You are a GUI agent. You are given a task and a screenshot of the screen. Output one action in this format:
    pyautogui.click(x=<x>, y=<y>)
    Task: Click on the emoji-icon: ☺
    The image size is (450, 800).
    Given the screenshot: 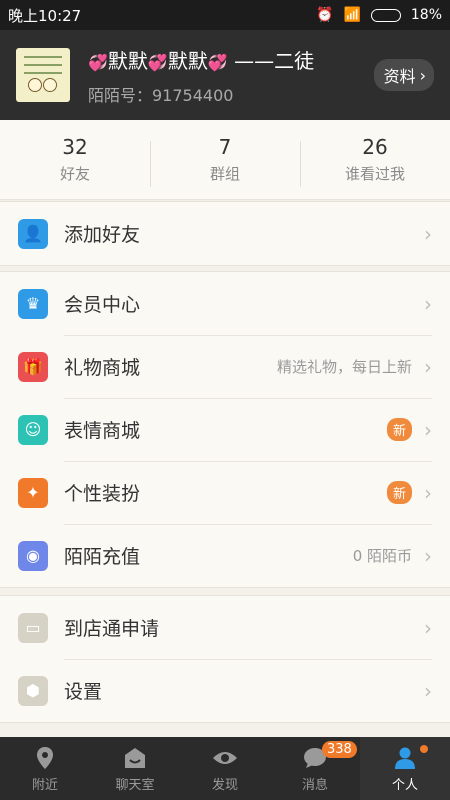 What is the action you would take?
    pyautogui.click(x=33, y=429)
    